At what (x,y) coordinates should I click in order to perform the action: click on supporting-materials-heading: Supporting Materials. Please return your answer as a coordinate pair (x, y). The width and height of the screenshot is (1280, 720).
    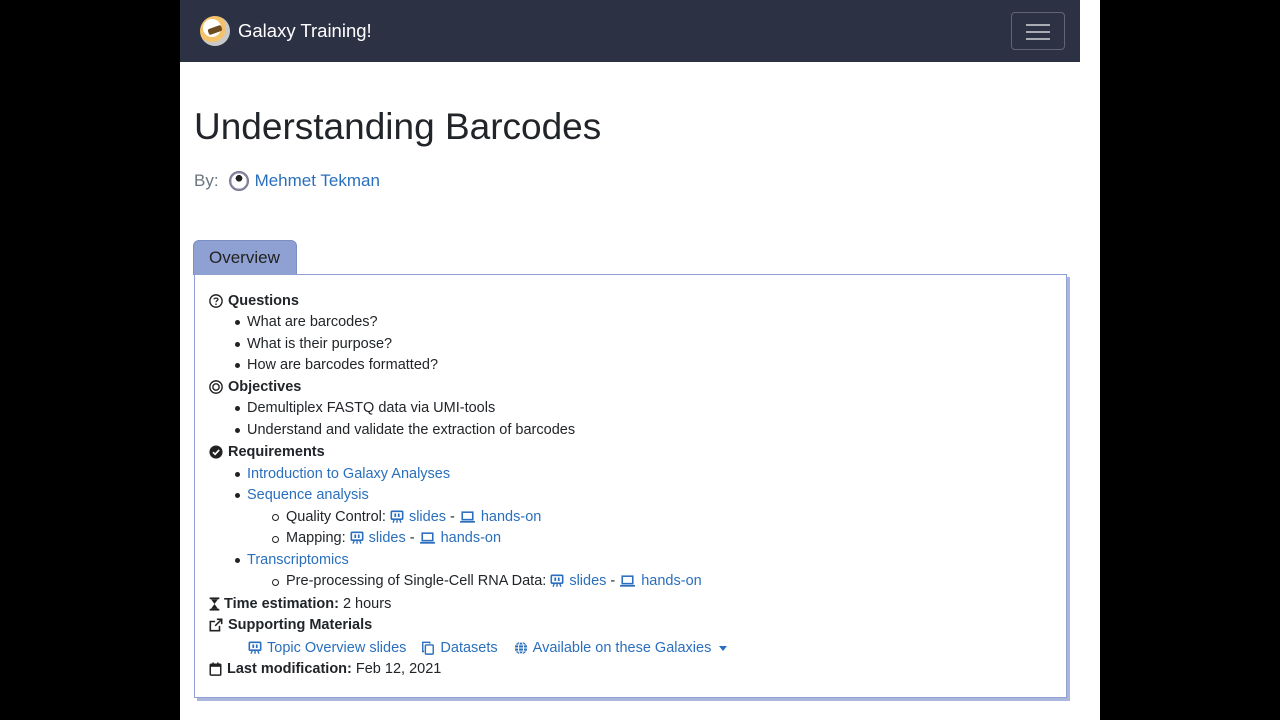
    Looking at the image, I should click on (290, 625).